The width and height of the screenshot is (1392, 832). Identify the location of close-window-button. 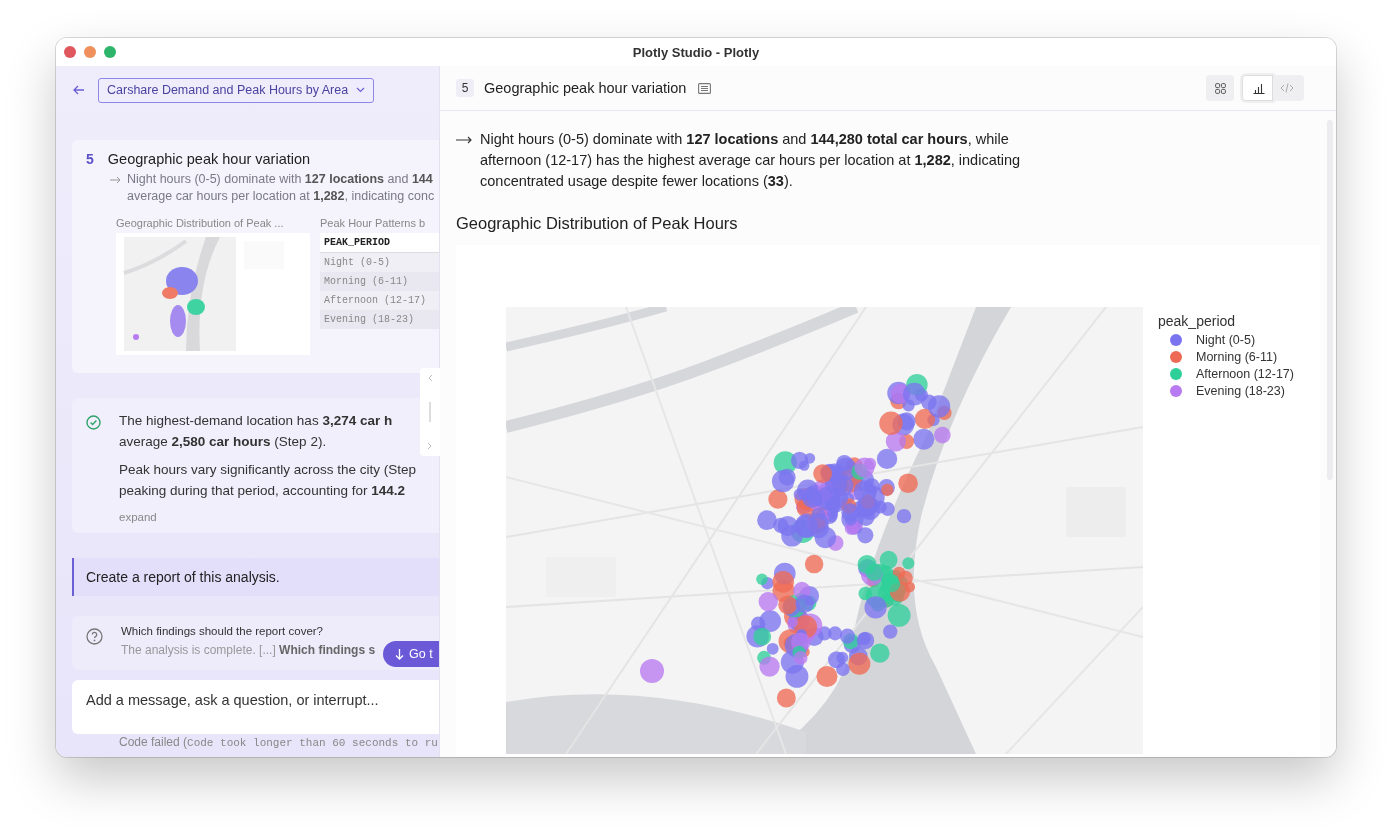
(70, 52).